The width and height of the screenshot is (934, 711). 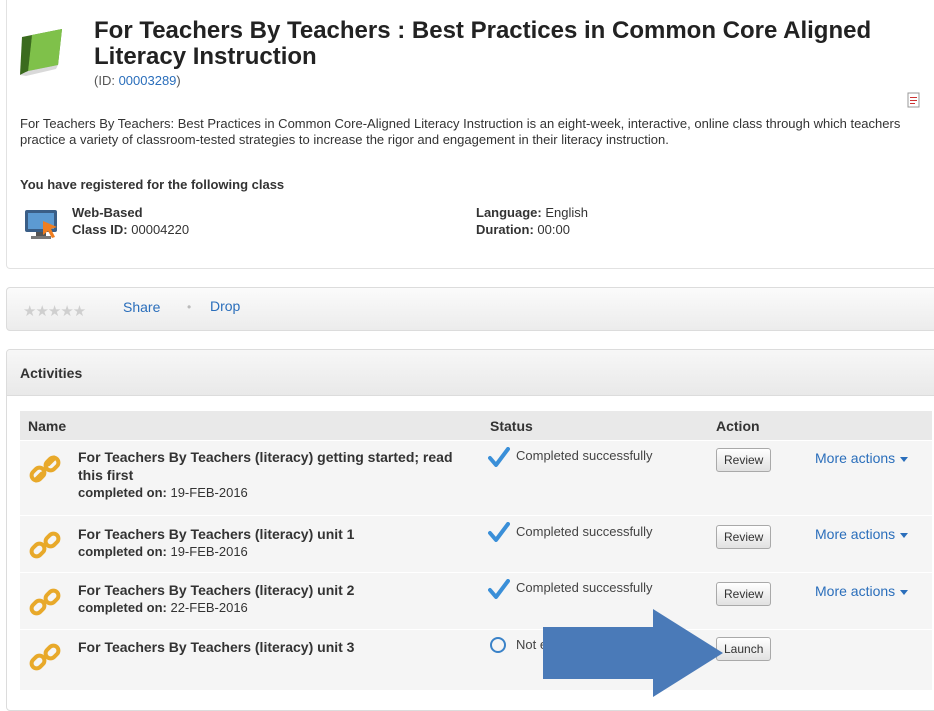 I want to click on language-label: Language:, so click(x=509, y=212).